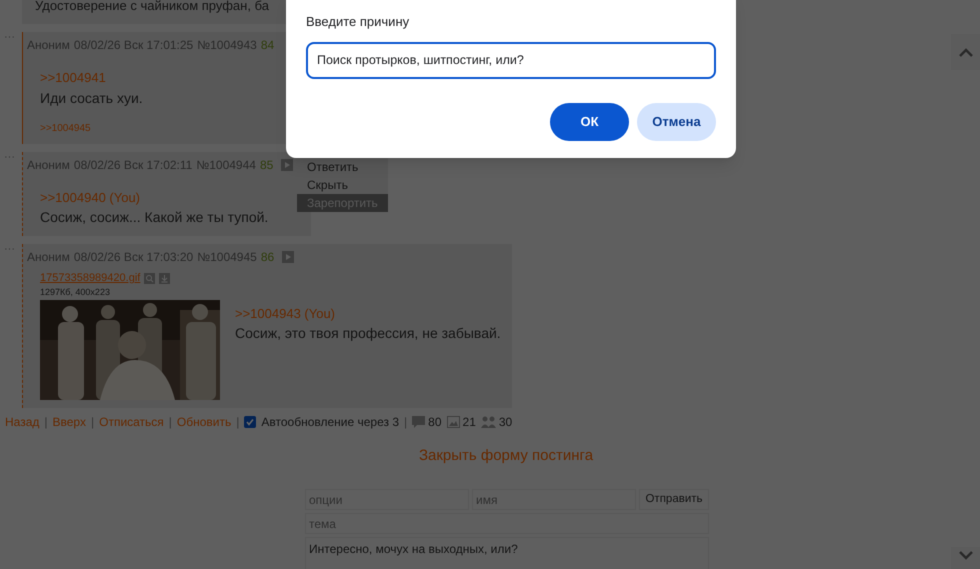 The width and height of the screenshot is (980, 569). Describe the element at coordinates (267, 165) in the screenshot. I see `post-counter: 85` at that location.